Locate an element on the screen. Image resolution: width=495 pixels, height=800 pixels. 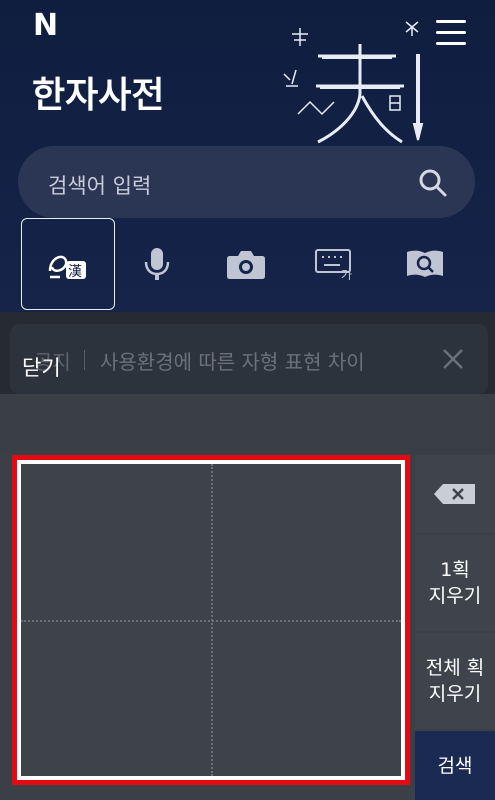
search-button: 검색 is located at coordinates (455, 765).